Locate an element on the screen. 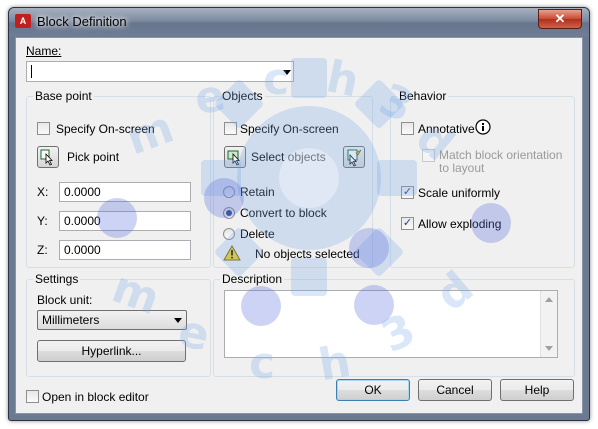  block-unit-value: Millimeters is located at coordinates (71, 320).